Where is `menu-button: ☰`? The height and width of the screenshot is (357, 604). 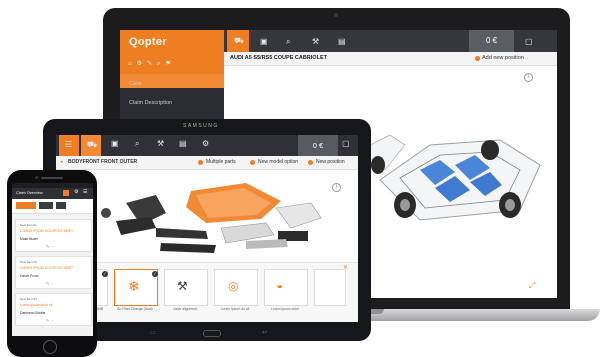 menu-button: ☰ is located at coordinates (69, 145).